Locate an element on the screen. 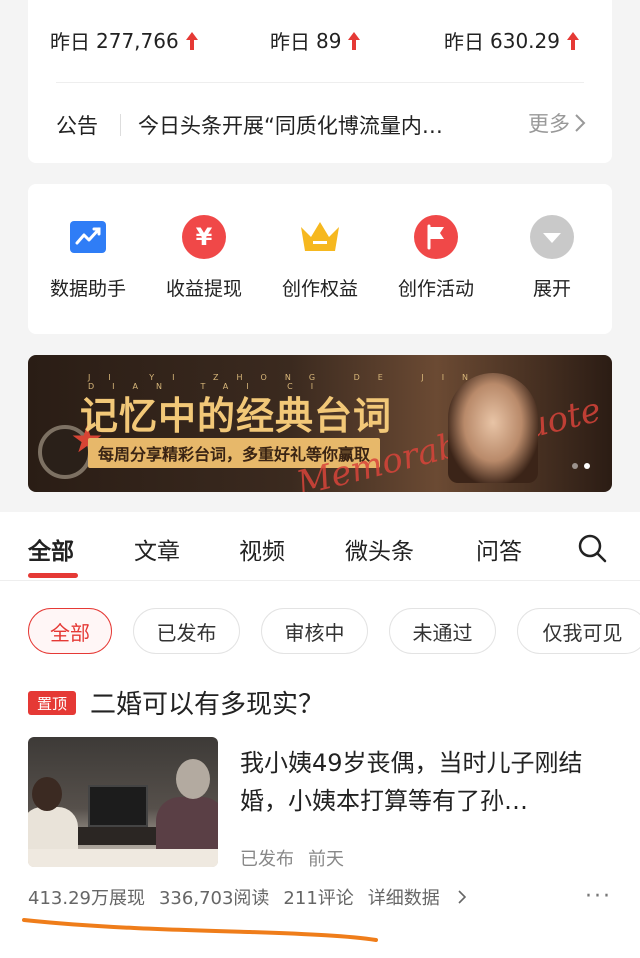 The image size is (640, 958). tool-creator-rights: 创作权益 is located at coordinates (320, 257).